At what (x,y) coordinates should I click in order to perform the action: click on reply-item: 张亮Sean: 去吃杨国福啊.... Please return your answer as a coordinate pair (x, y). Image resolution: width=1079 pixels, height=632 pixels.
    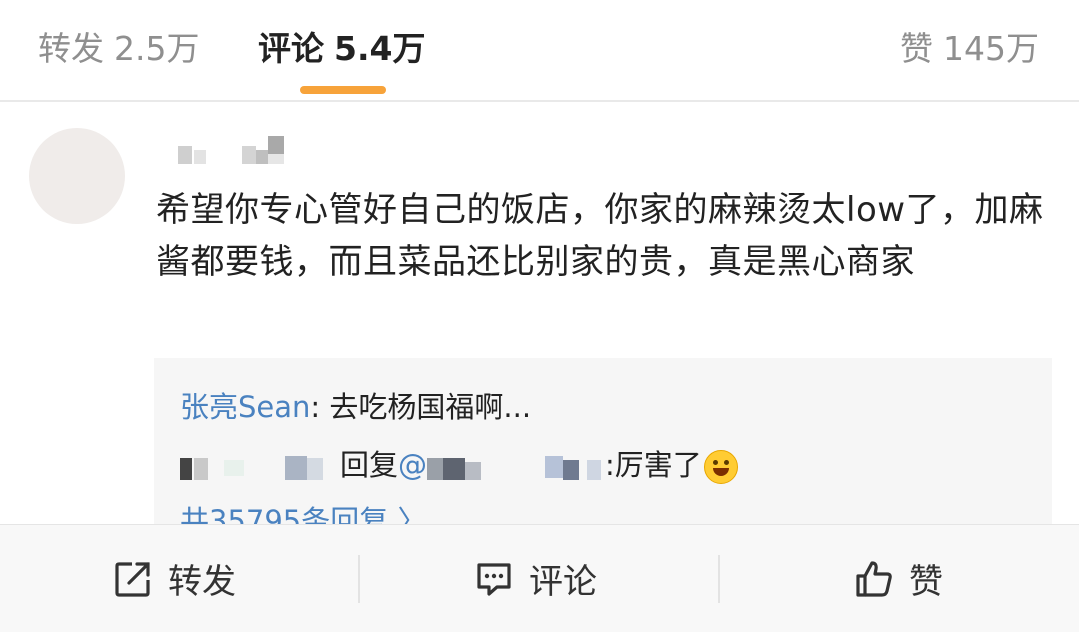
    Looking at the image, I should click on (355, 405).